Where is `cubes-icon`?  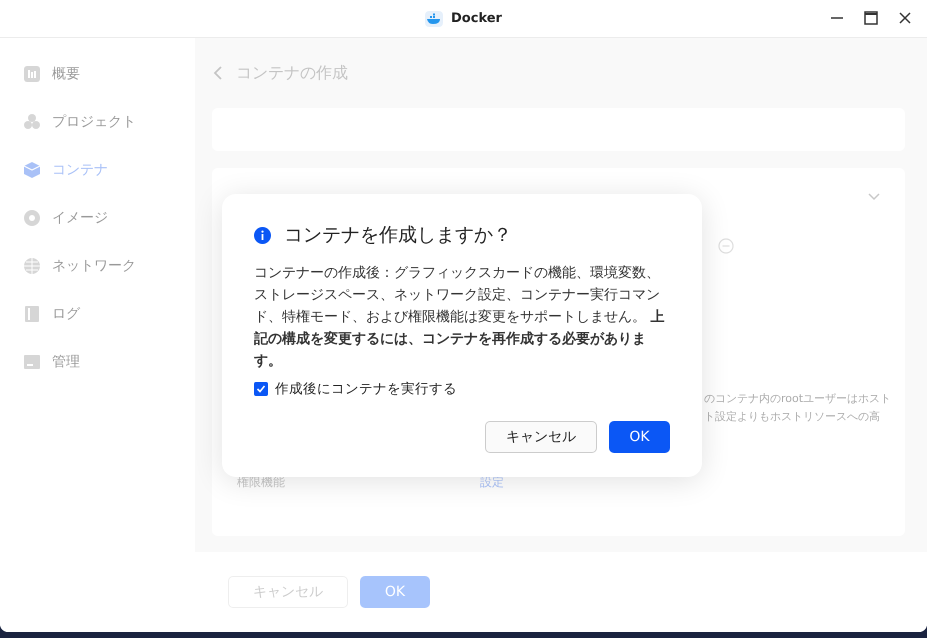
cubes-icon is located at coordinates (32, 122).